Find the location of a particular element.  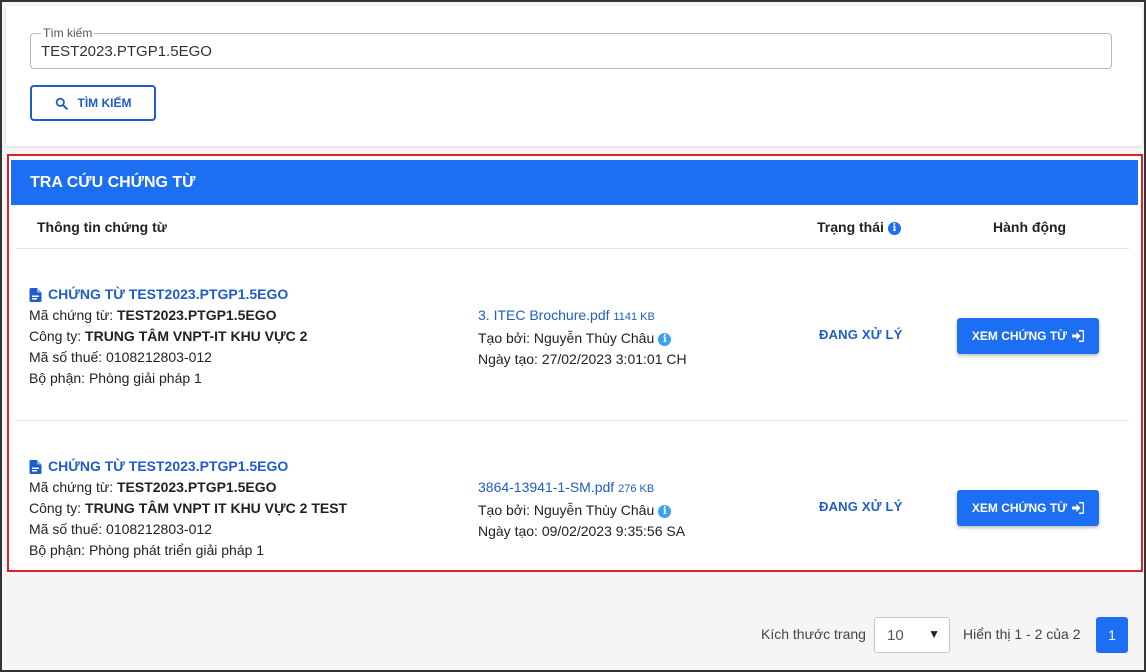

search-input is located at coordinates (541, 51).